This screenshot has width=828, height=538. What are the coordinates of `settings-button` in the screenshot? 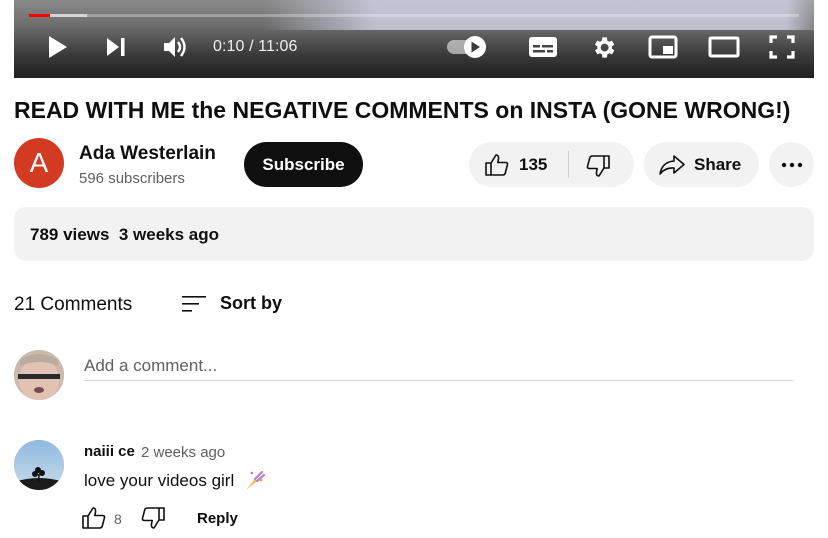 It's located at (603, 47).